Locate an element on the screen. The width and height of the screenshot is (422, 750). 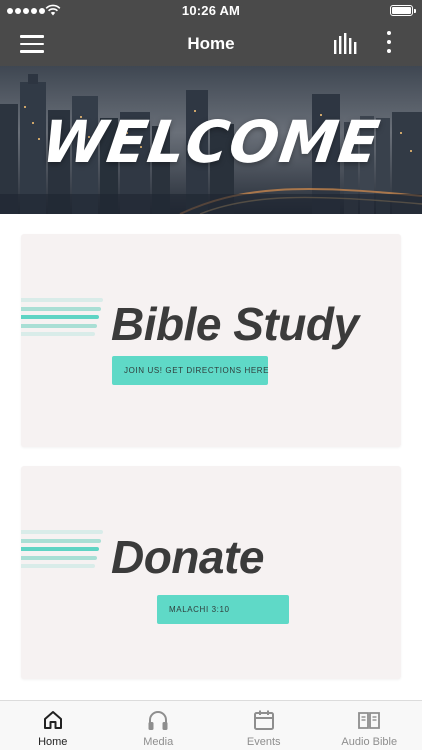
tab-events: Events is located at coordinates (264, 725).